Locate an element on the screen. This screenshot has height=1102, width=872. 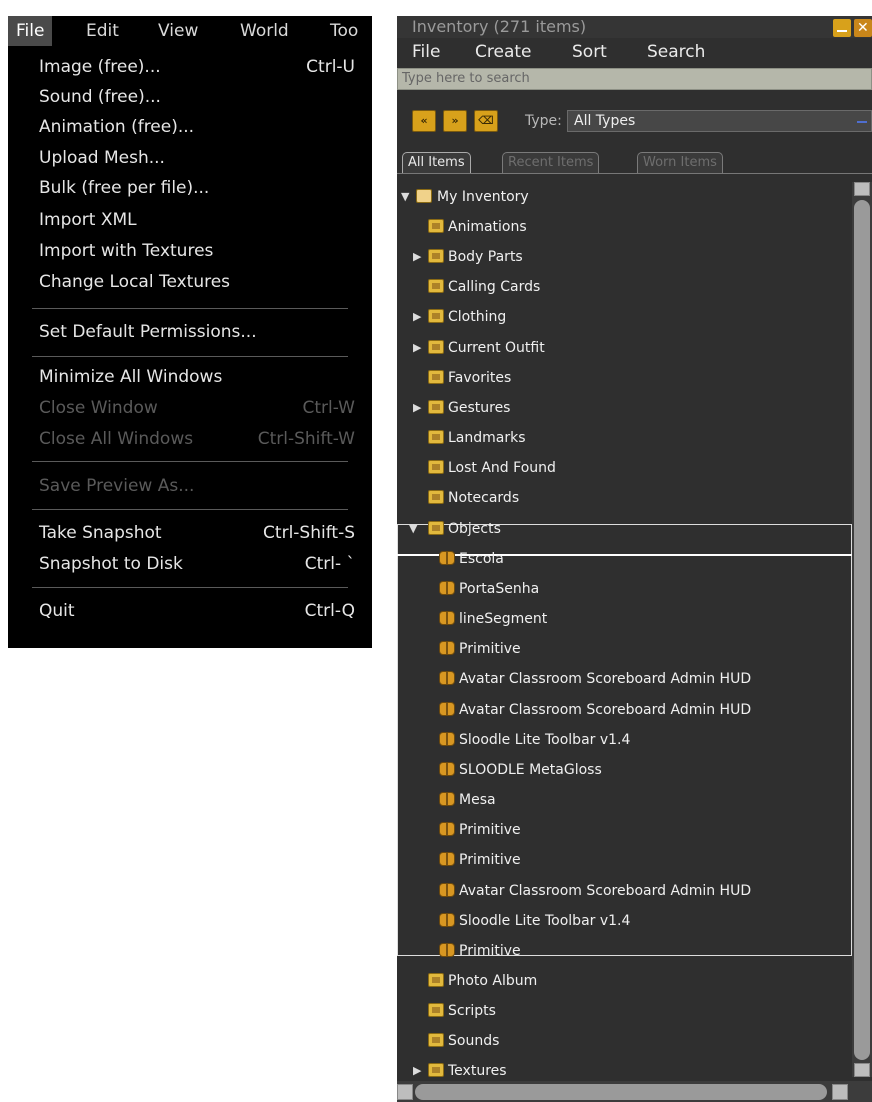
tree-item-label: Animations is located at coordinates (487, 227).